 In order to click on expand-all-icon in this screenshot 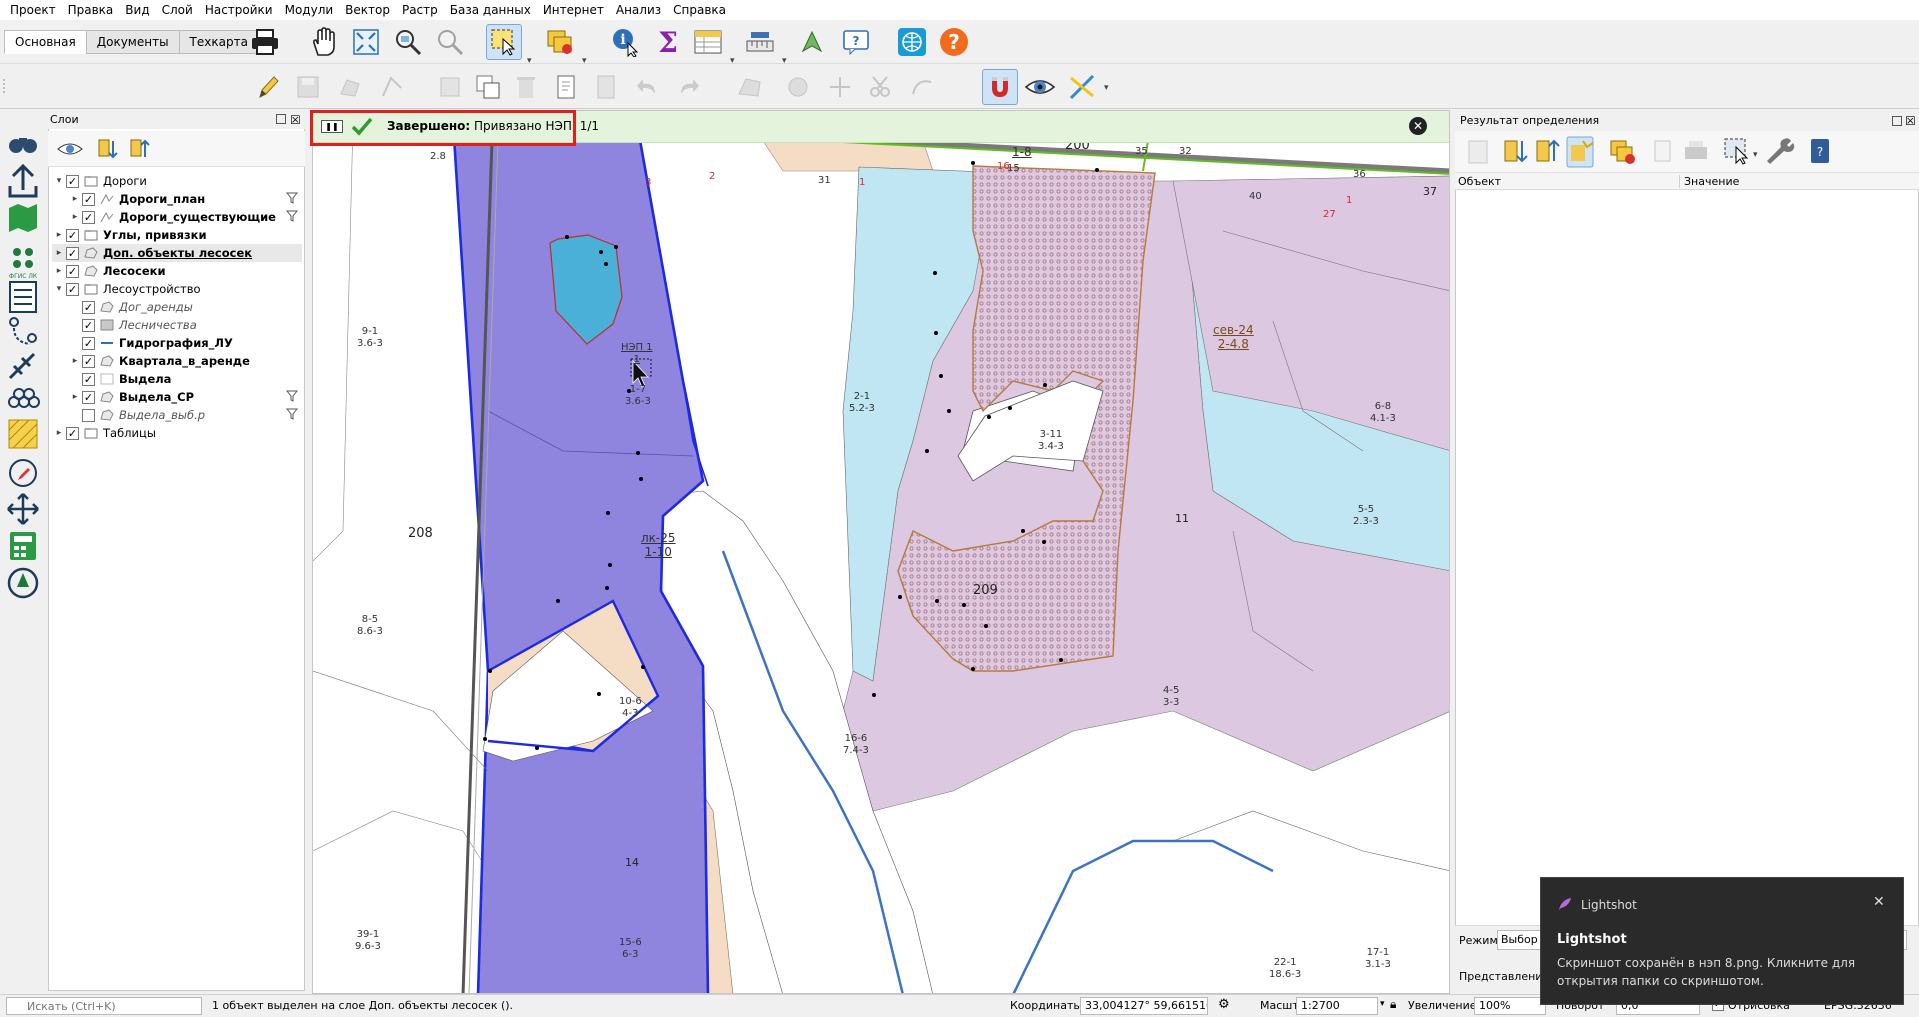, I will do `click(108, 150)`.